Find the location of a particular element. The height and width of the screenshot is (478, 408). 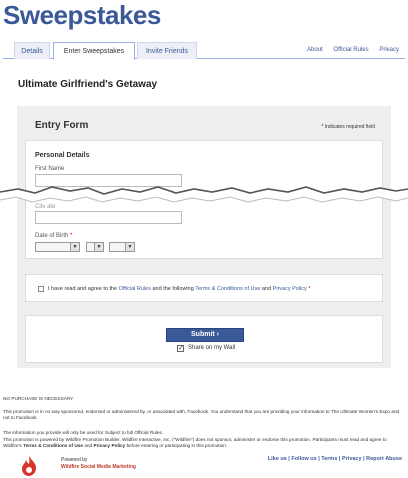

no-purchase-text: NO PURCHASE IS NECESSARY. is located at coordinates (38, 398).